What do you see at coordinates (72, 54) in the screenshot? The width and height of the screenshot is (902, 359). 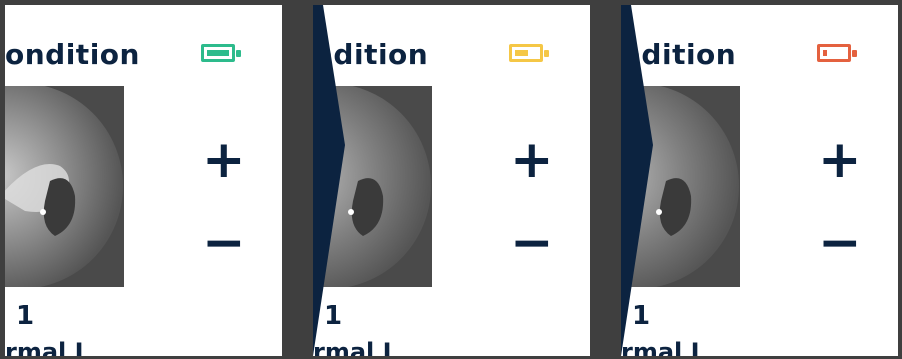 I see `card-title: ondition` at bounding box center [72, 54].